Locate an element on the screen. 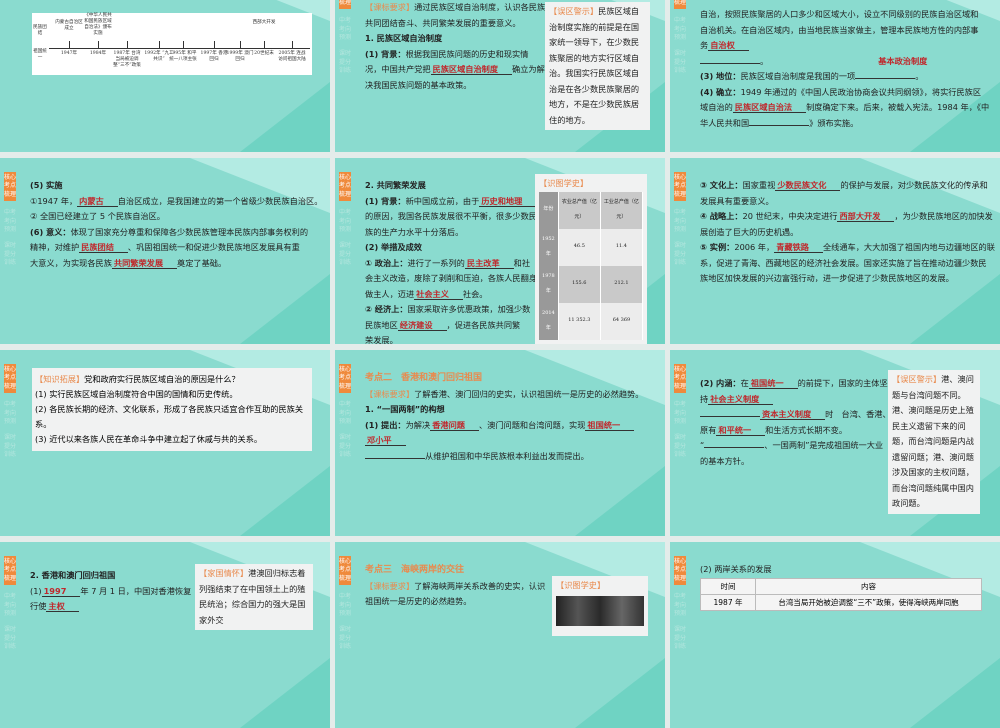 This screenshot has width=1000, height=728. bold-text: ② 经济上： is located at coordinates (386, 309).